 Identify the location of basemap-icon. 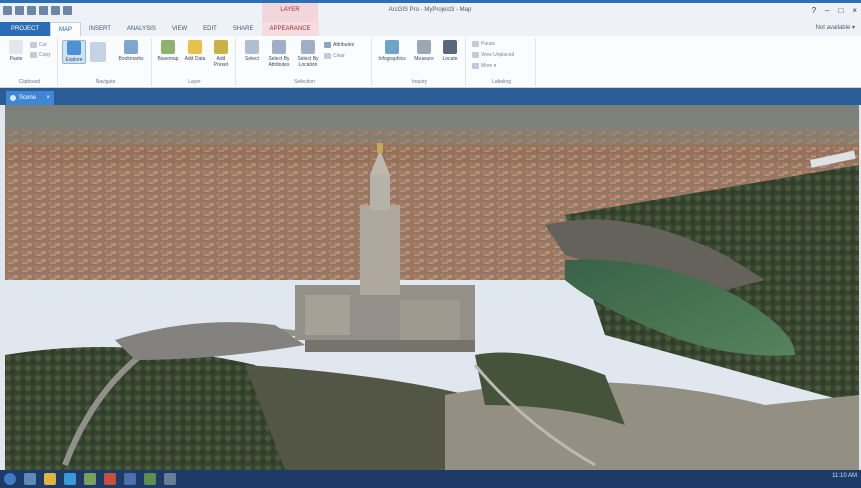
(168, 47).